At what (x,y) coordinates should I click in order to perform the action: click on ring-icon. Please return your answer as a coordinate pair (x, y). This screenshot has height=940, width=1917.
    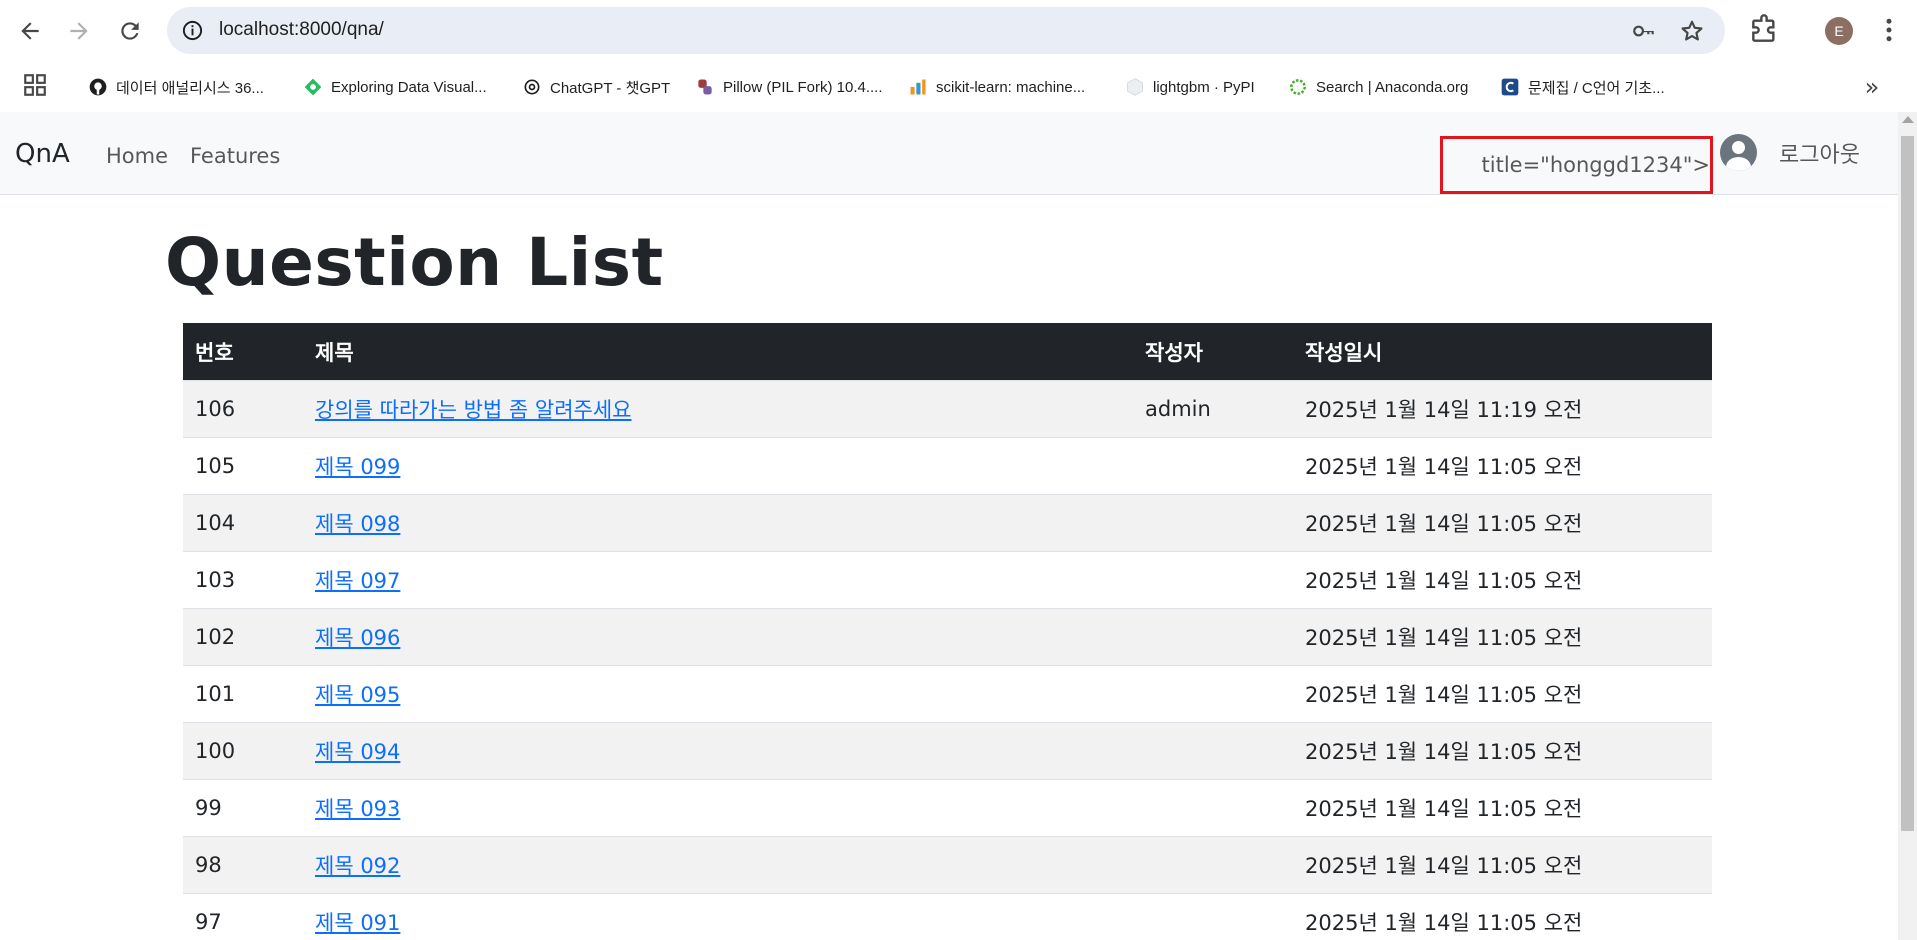
    Looking at the image, I should click on (1298, 87).